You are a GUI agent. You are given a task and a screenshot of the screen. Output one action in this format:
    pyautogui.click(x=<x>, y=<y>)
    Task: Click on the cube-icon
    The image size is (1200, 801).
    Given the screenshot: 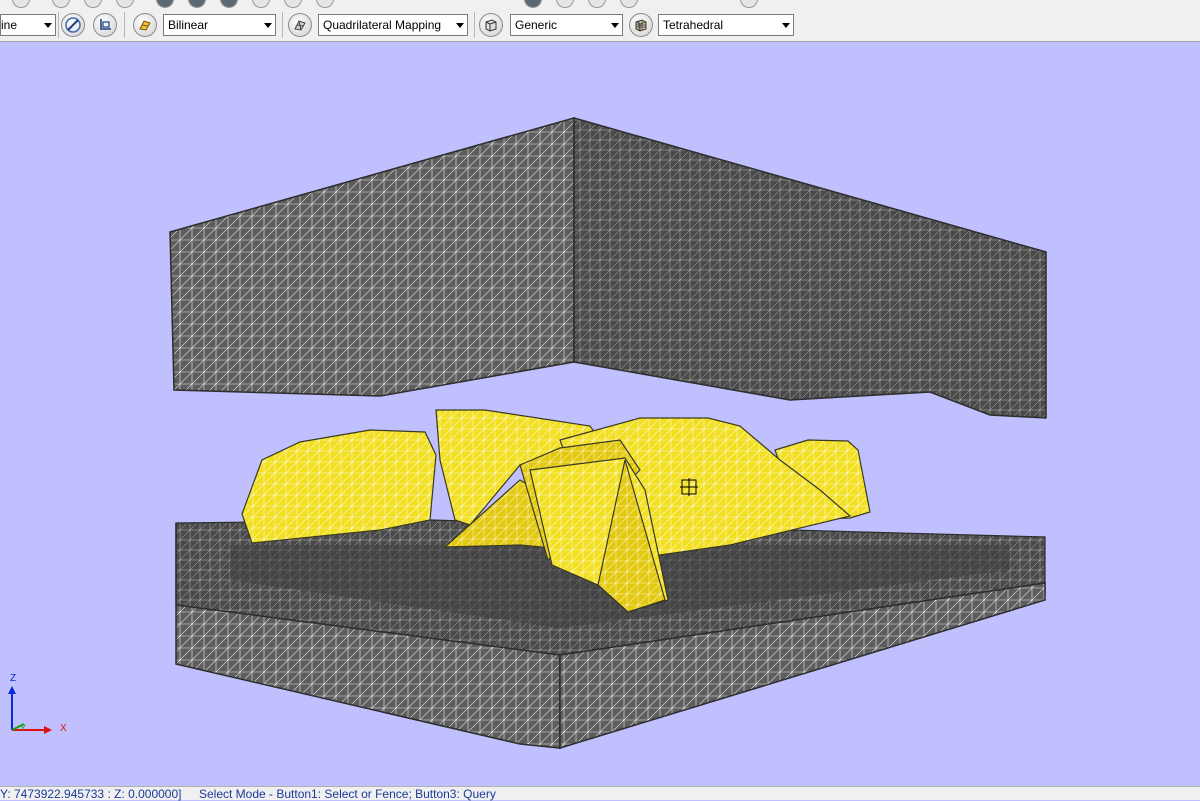 What is the action you would take?
    pyautogui.click(x=491, y=25)
    